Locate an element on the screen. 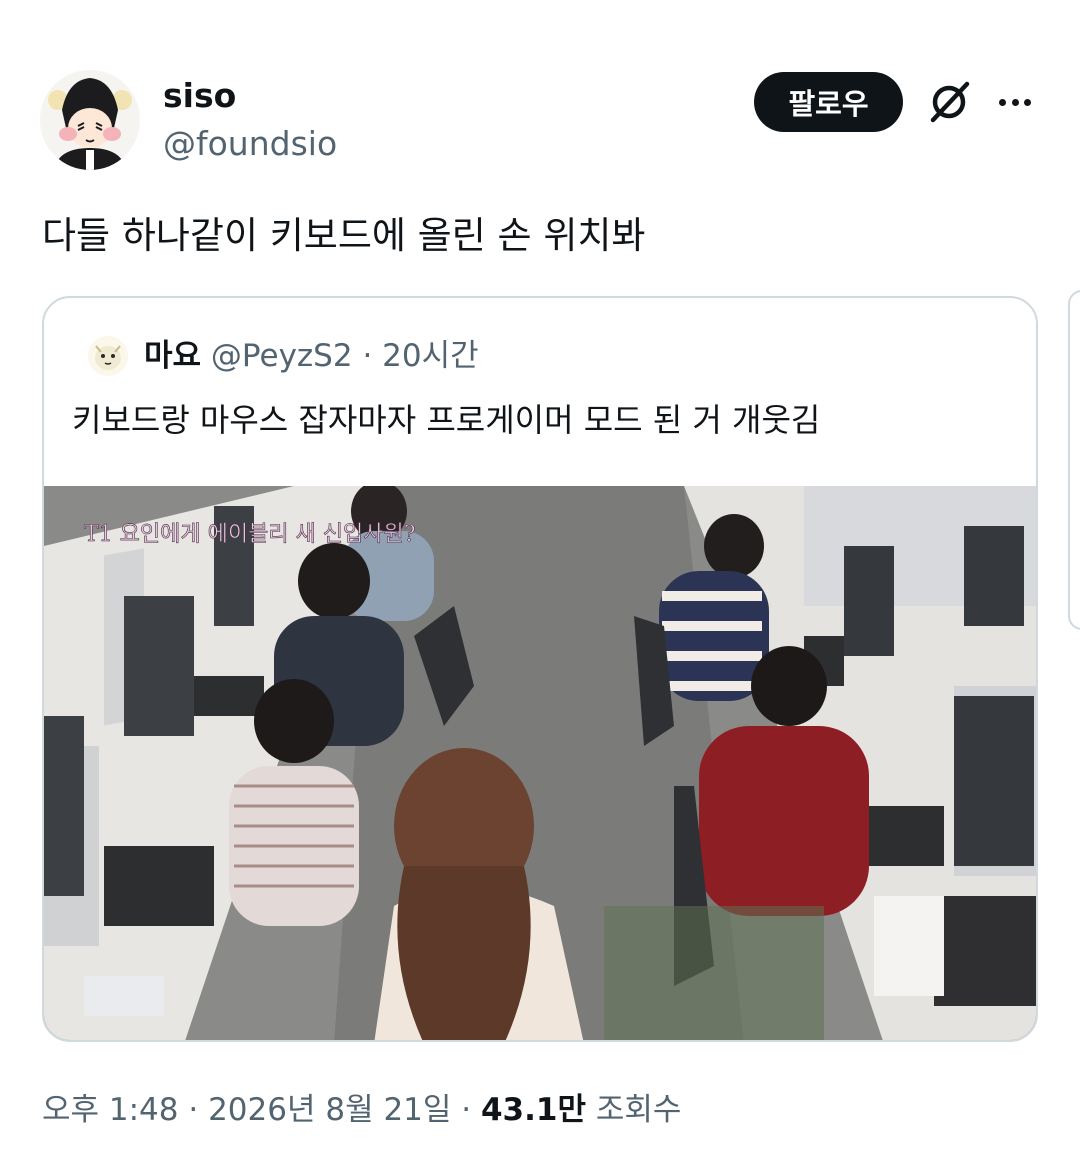  post-time: 오후 1:48 is located at coordinates (110, 1110).